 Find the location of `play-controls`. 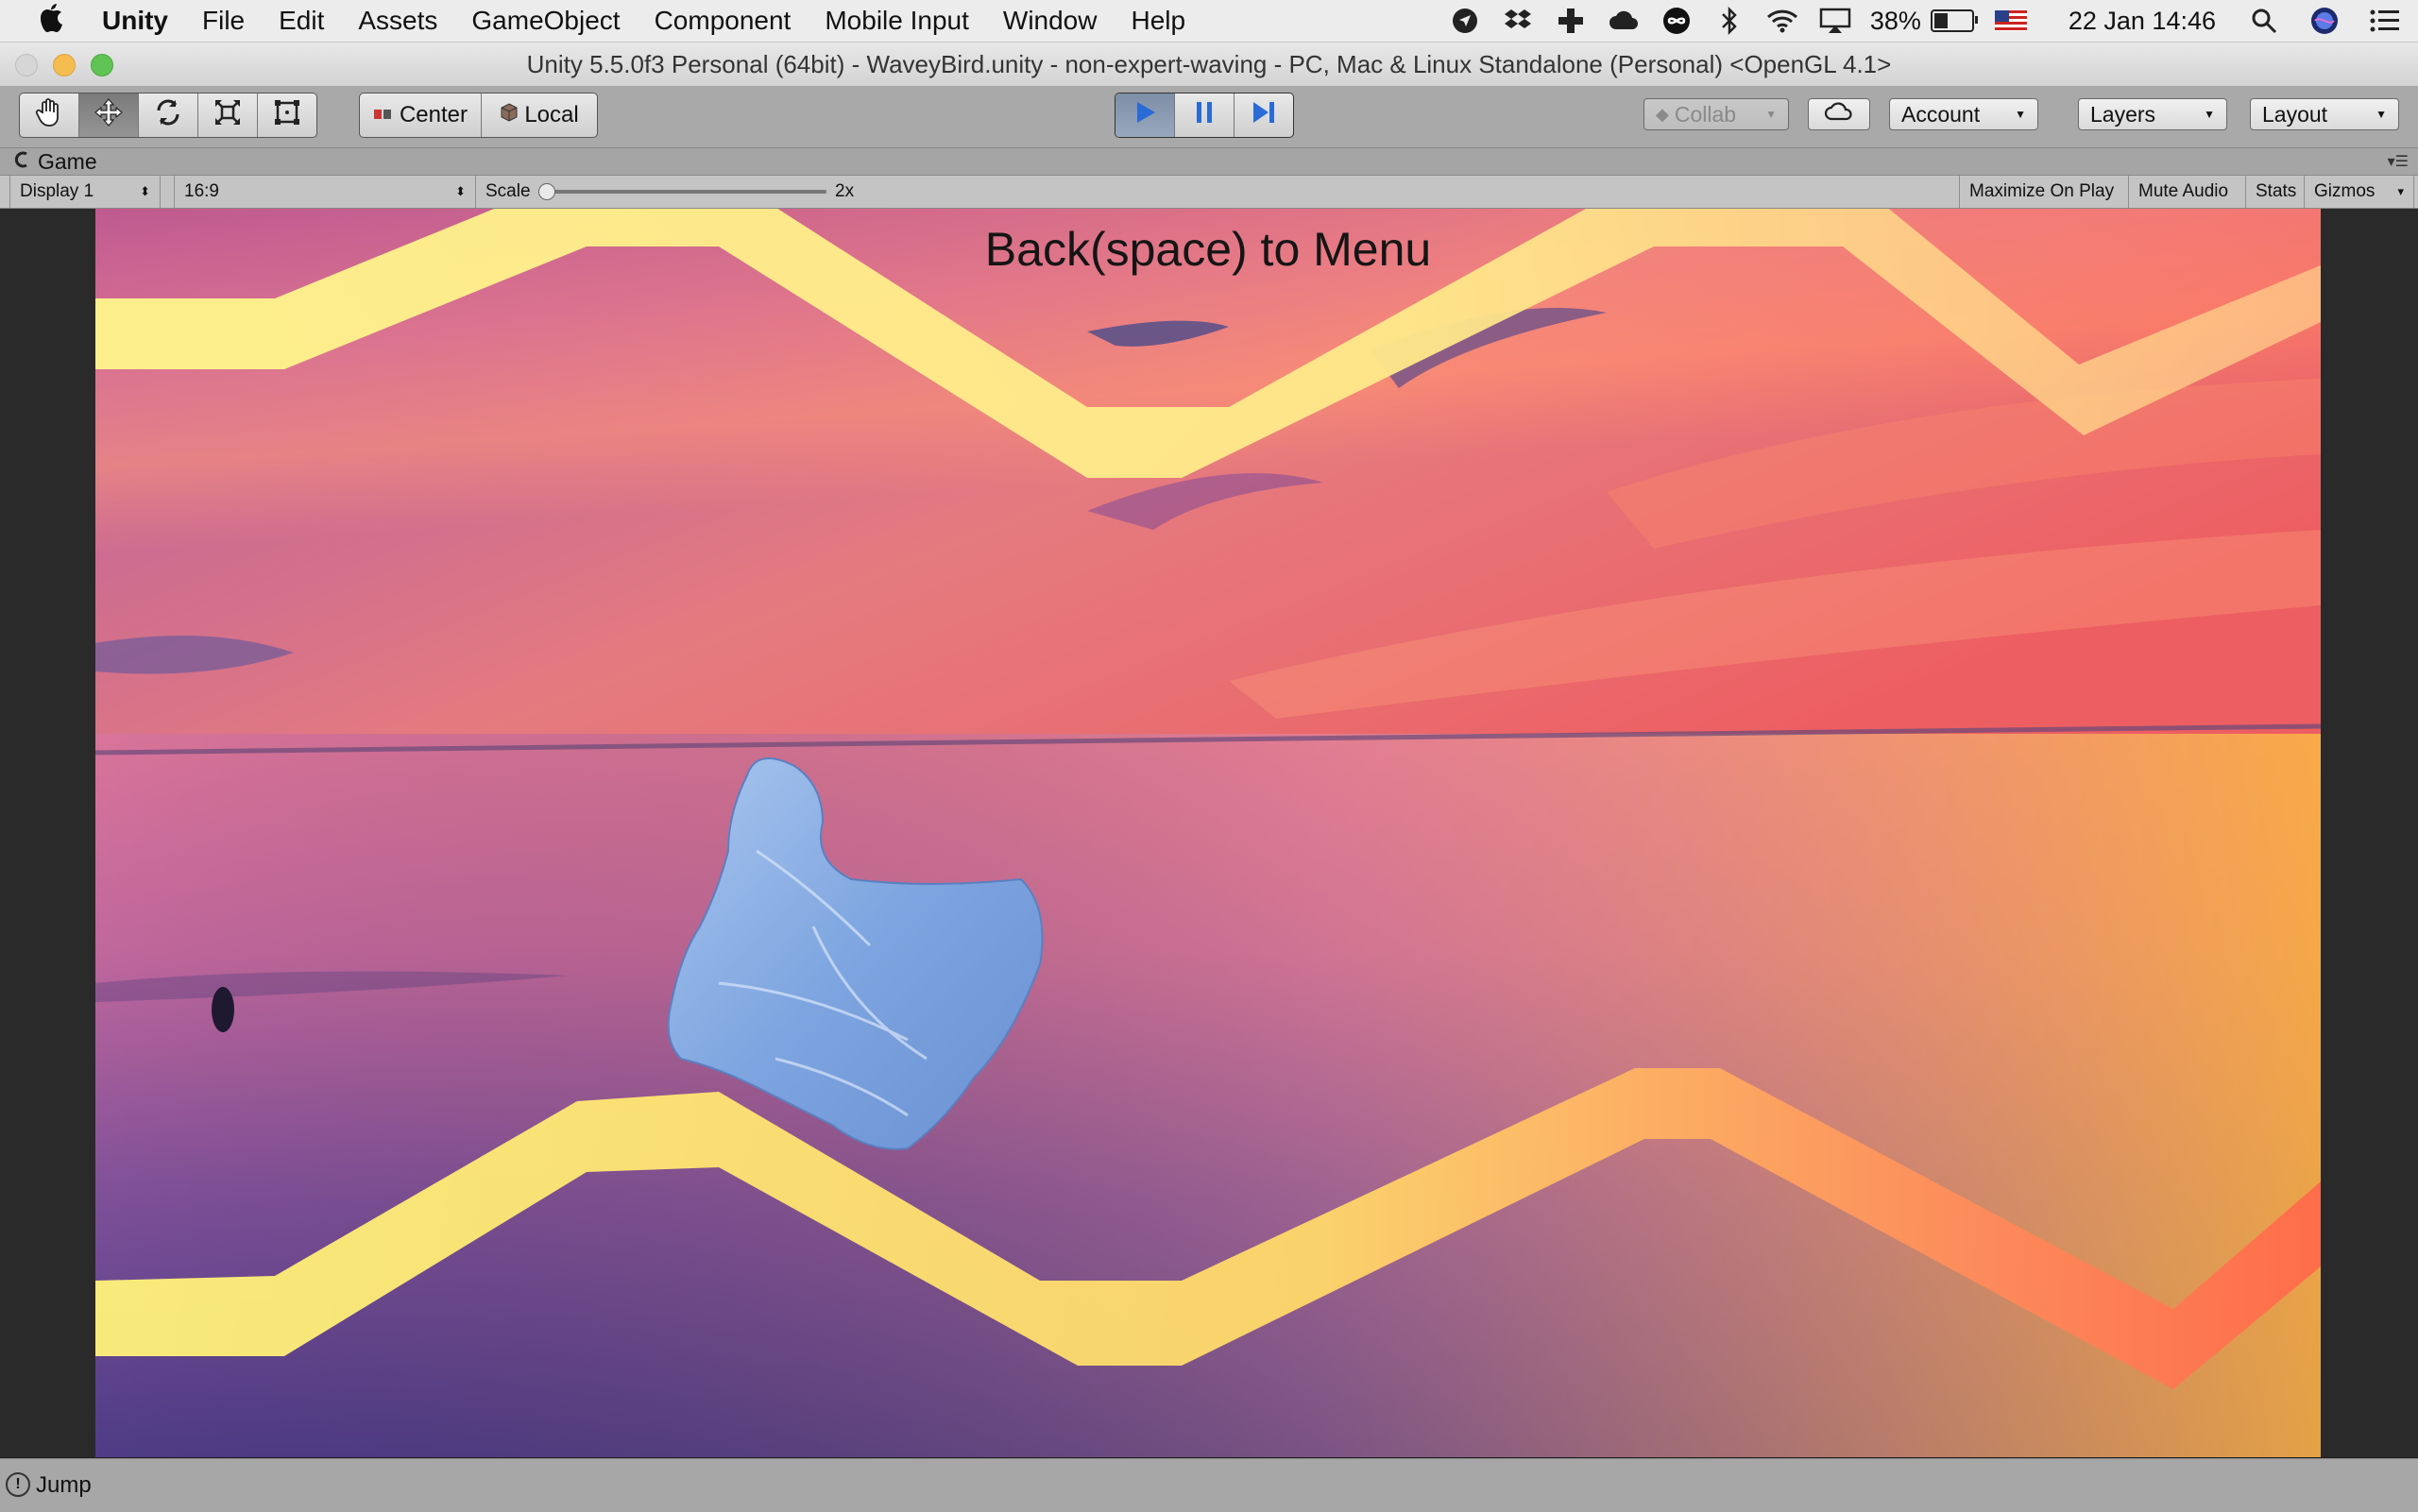

play-controls is located at coordinates (1205, 115).